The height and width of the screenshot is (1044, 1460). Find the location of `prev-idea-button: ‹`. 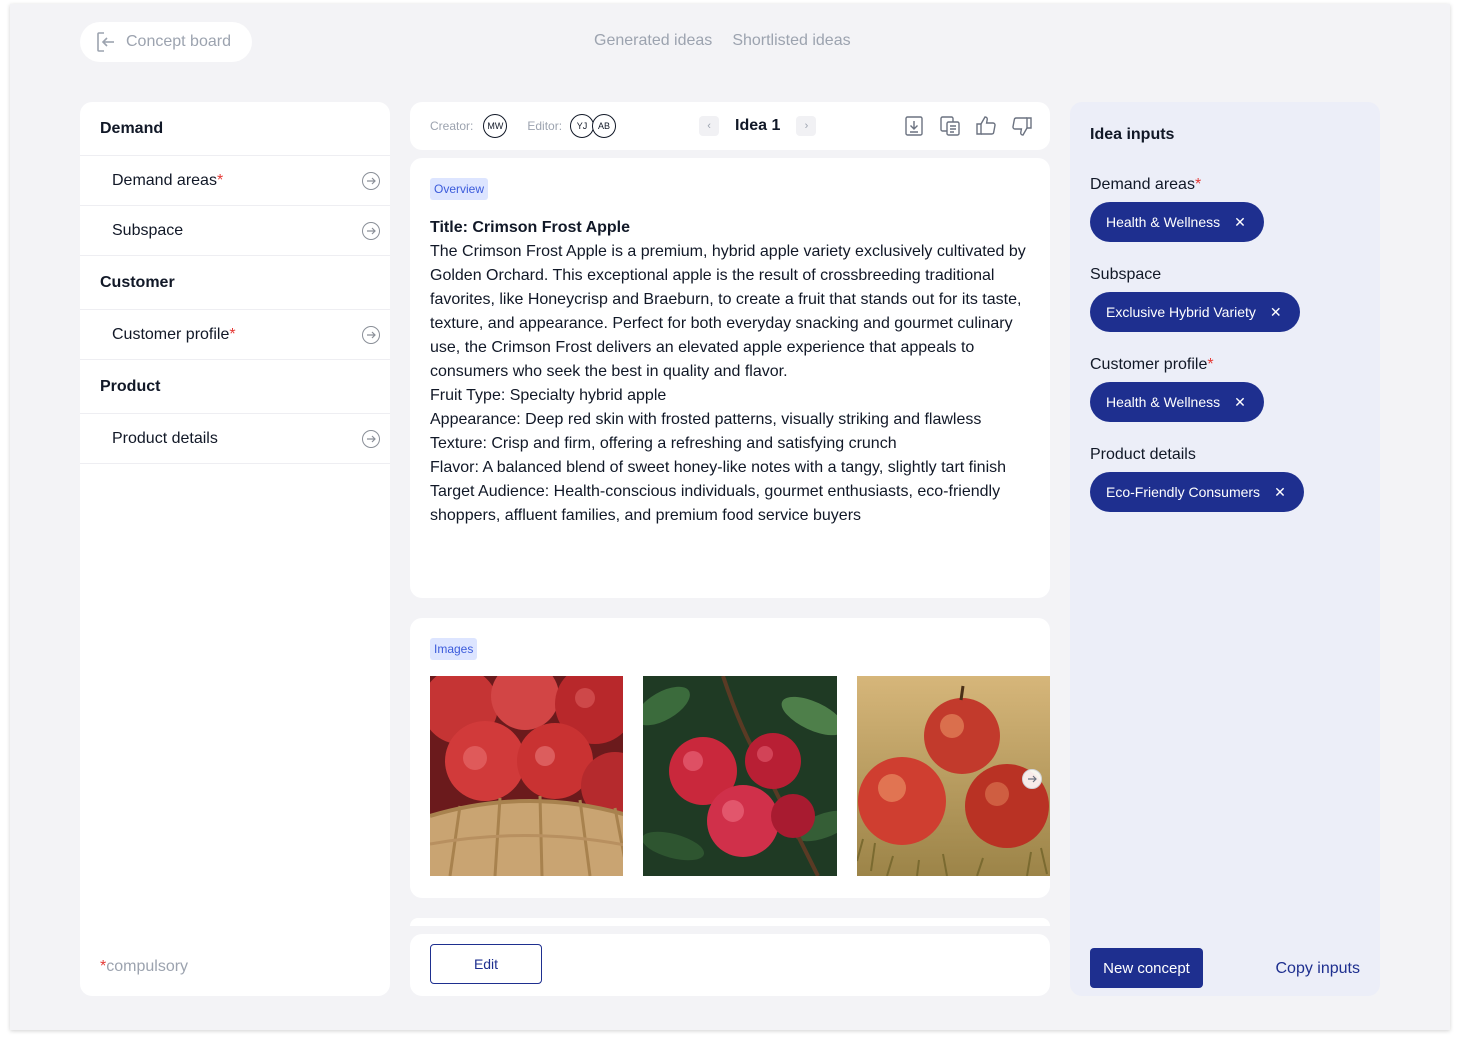

prev-idea-button: ‹ is located at coordinates (709, 126).